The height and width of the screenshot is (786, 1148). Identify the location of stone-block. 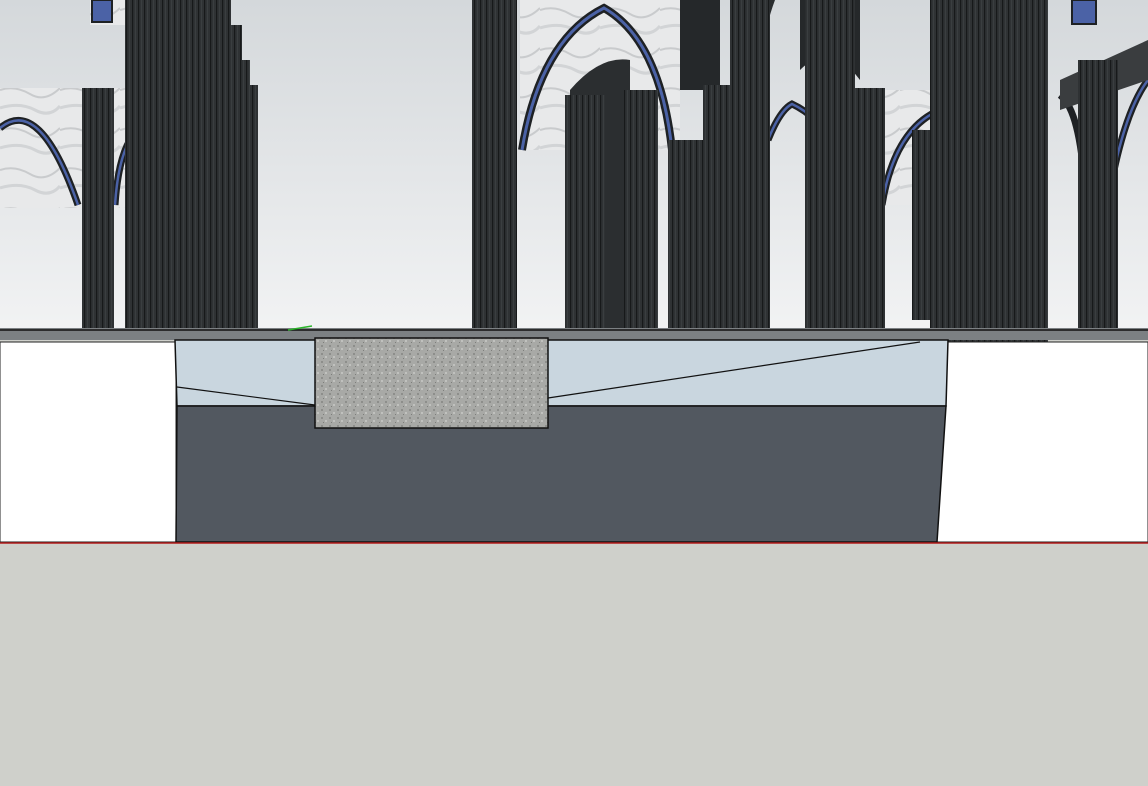
(431, 383).